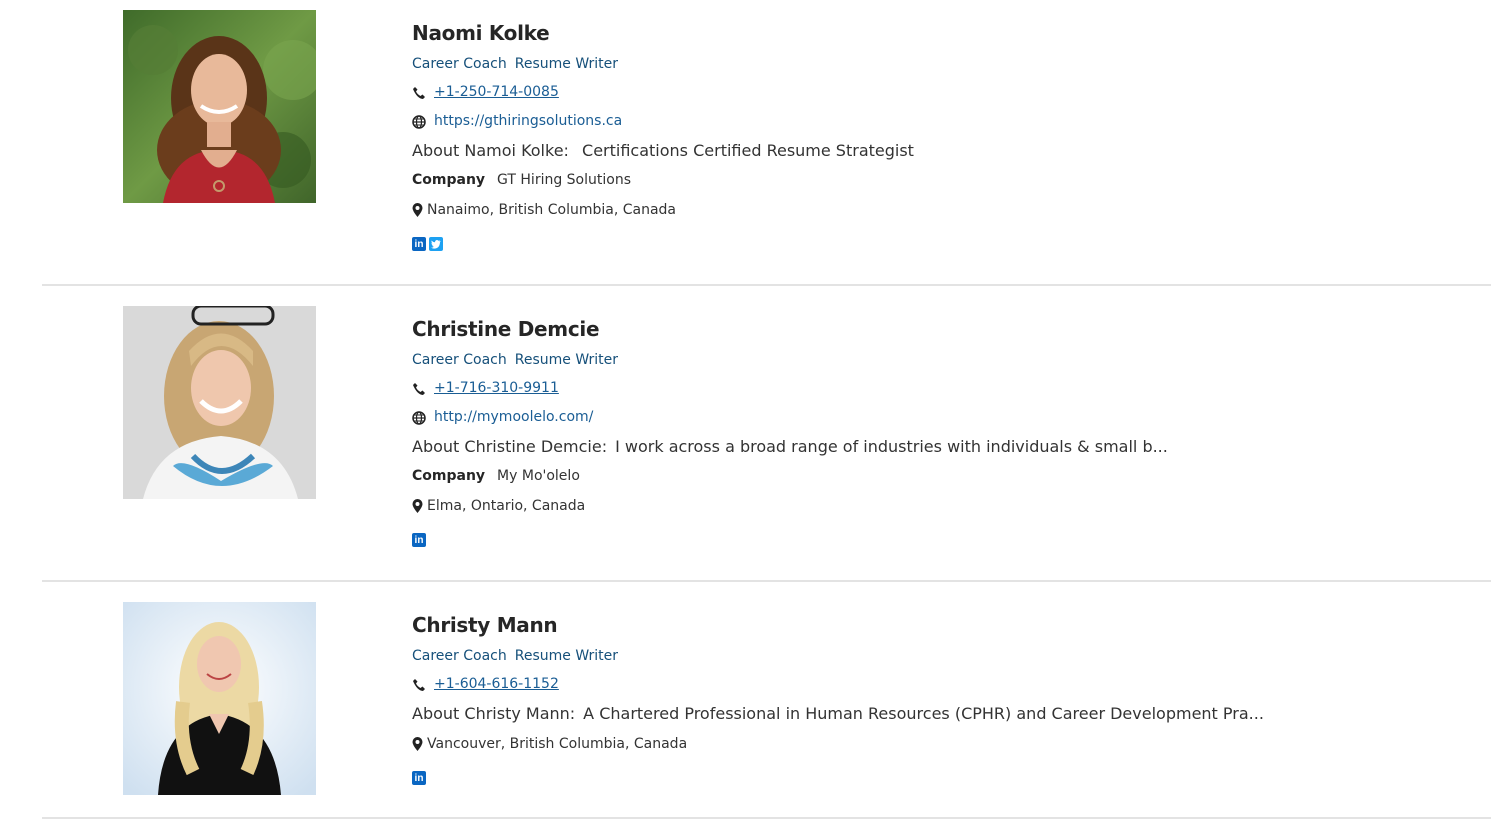 The height and width of the screenshot is (824, 1510). I want to click on phone-row: +1-716-310-9911, so click(942, 388).